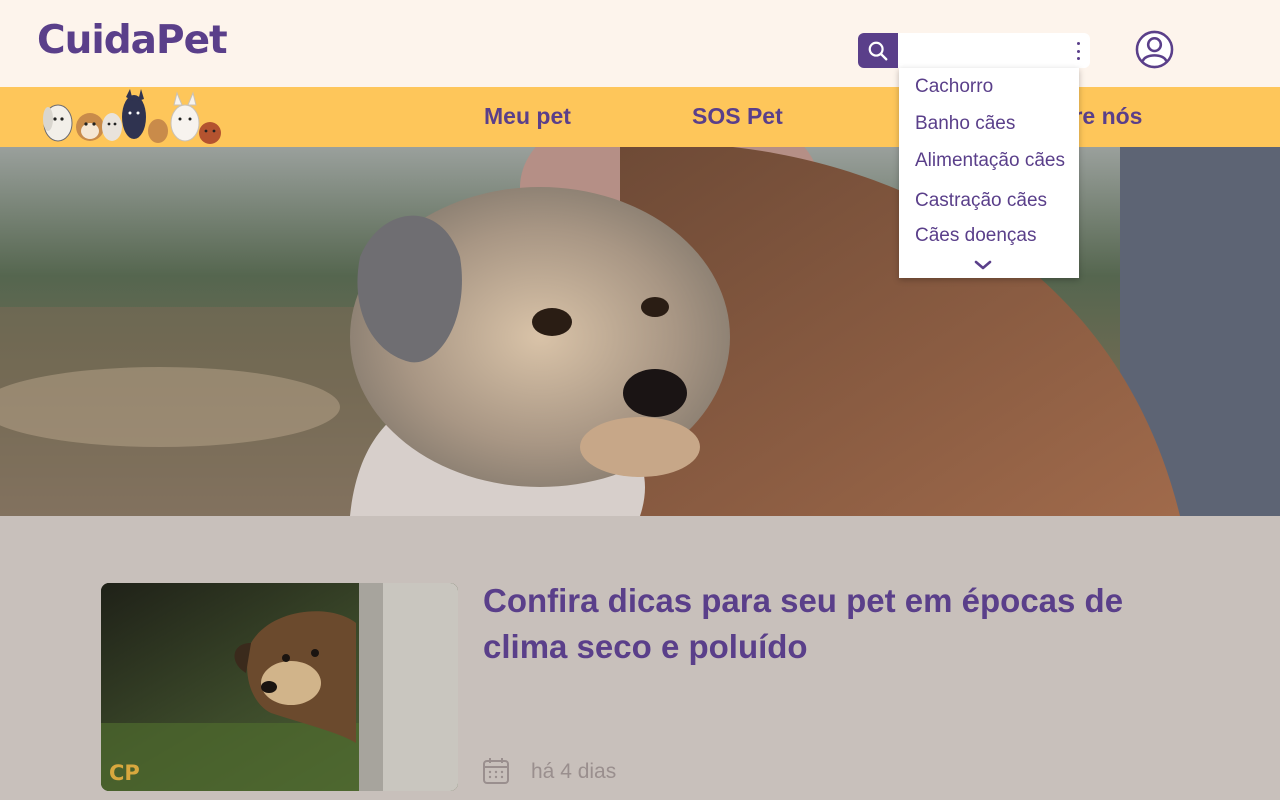  Describe the element at coordinates (574, 771) in the screenshot. I see `article-date: há 4 dias` at that location.